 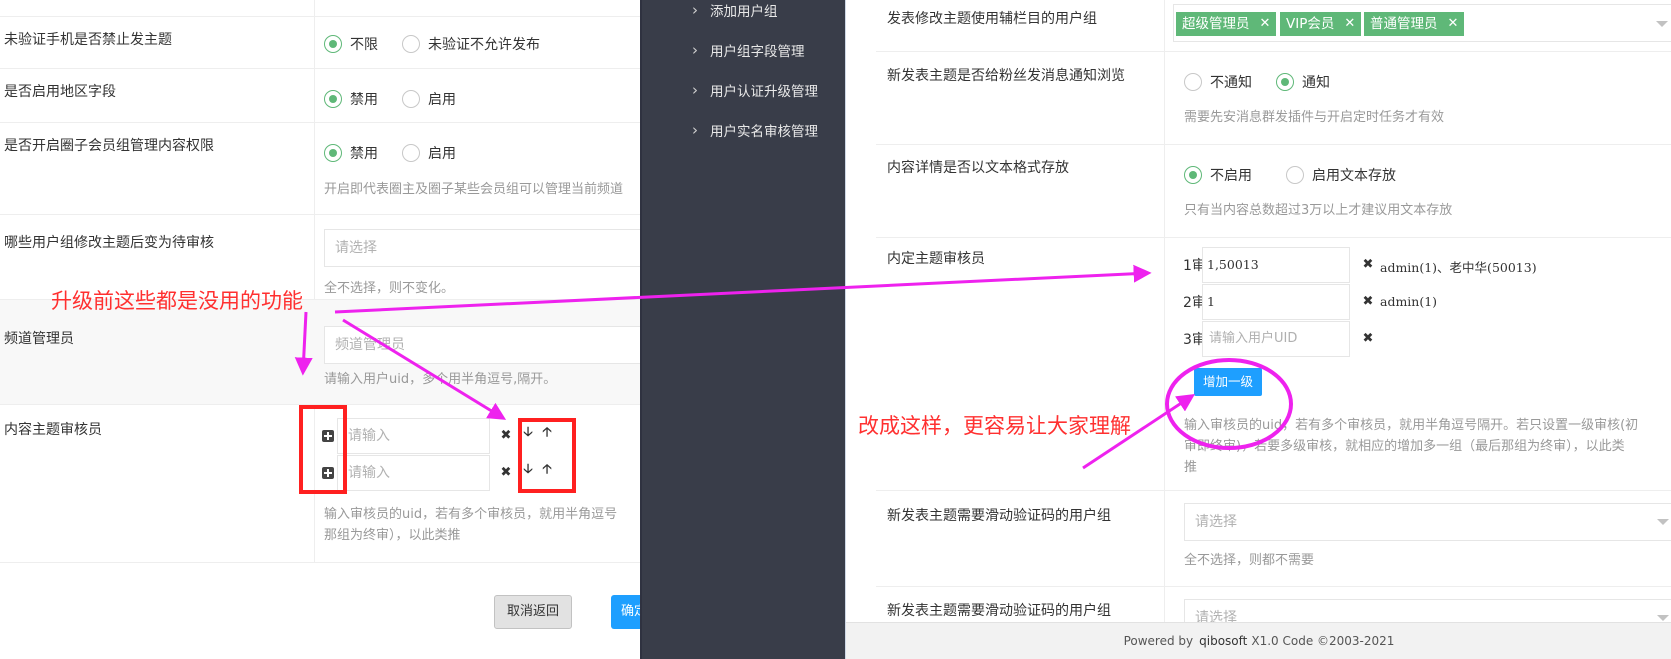 I want to click on tag-vip: VIP会员 ✕, so click(x=1321, y=24).